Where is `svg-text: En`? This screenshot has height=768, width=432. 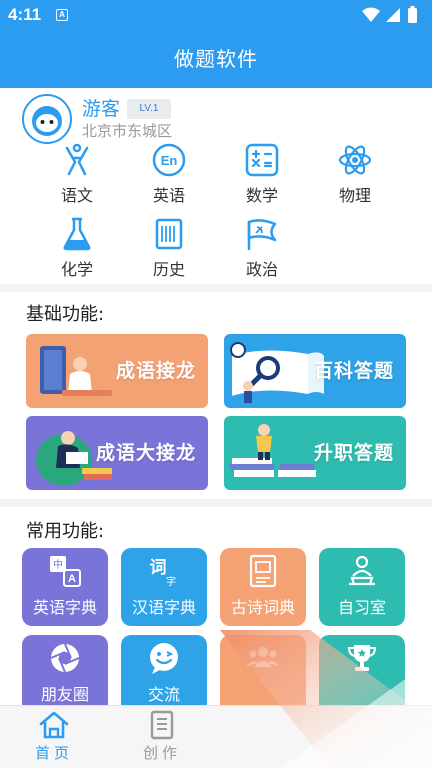 svg-text: En is located at coordinates (169, 160).